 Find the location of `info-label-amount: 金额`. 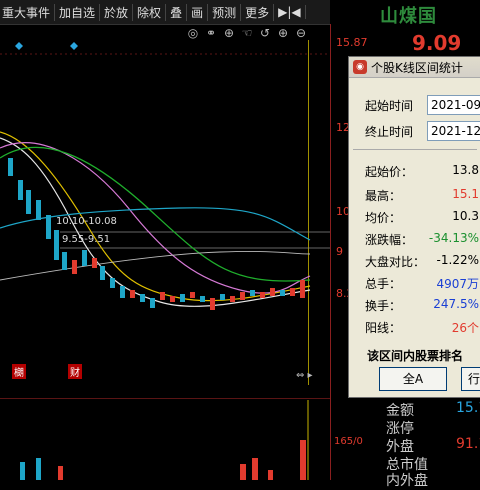

info-label-amount: 金额 is located at coordinates (400, 411).